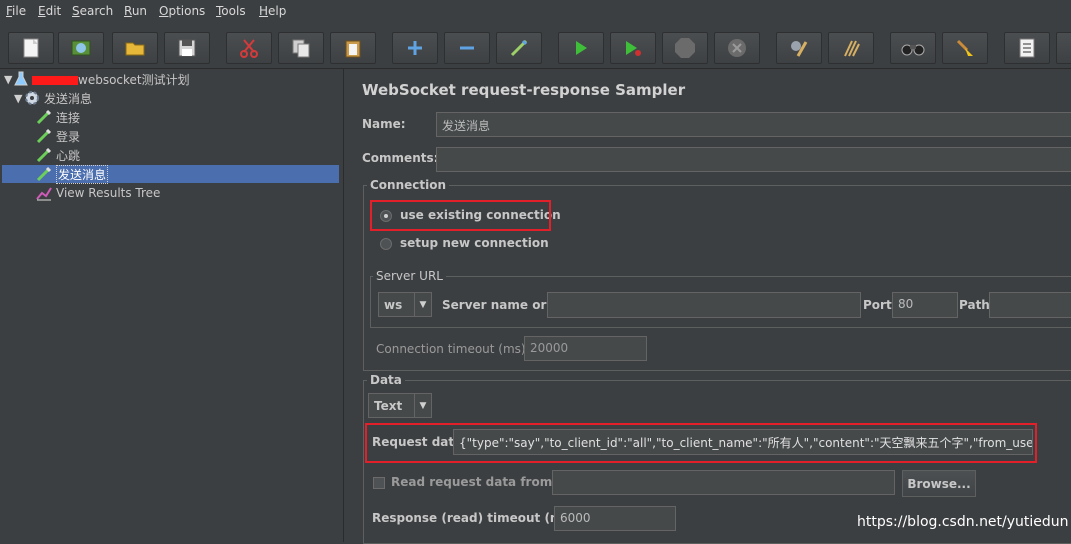 This screenshot has height=544, width=1071. Describe the element at coordinates (68, 155) in the screenshot. I see `tree-label-sampler: 心跳` at that location.